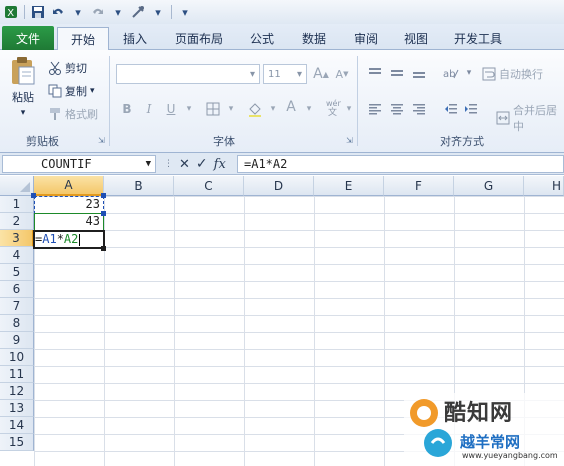 Image resolution: width=564 pixels, height=466 pixels. What do you see at coordinates (17, 442) in the screenshot?
I see `row-header-15: 15` at bounding box center [17, 442].